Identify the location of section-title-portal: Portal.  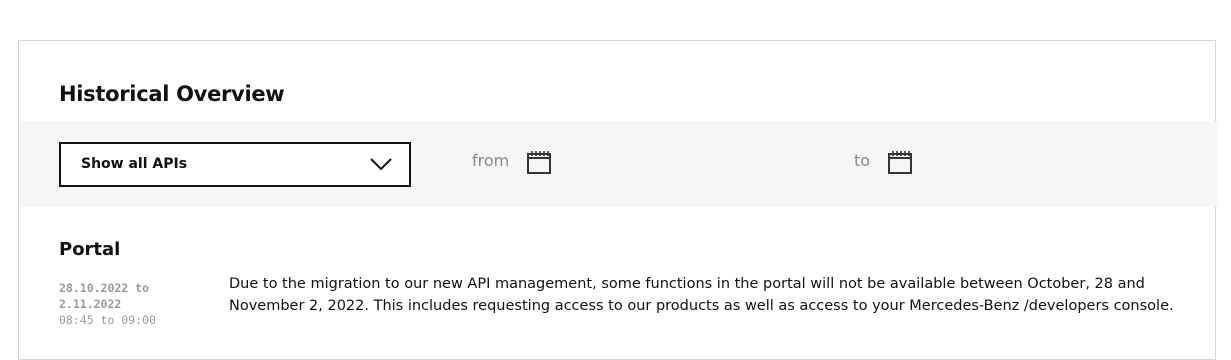
(90, 249).